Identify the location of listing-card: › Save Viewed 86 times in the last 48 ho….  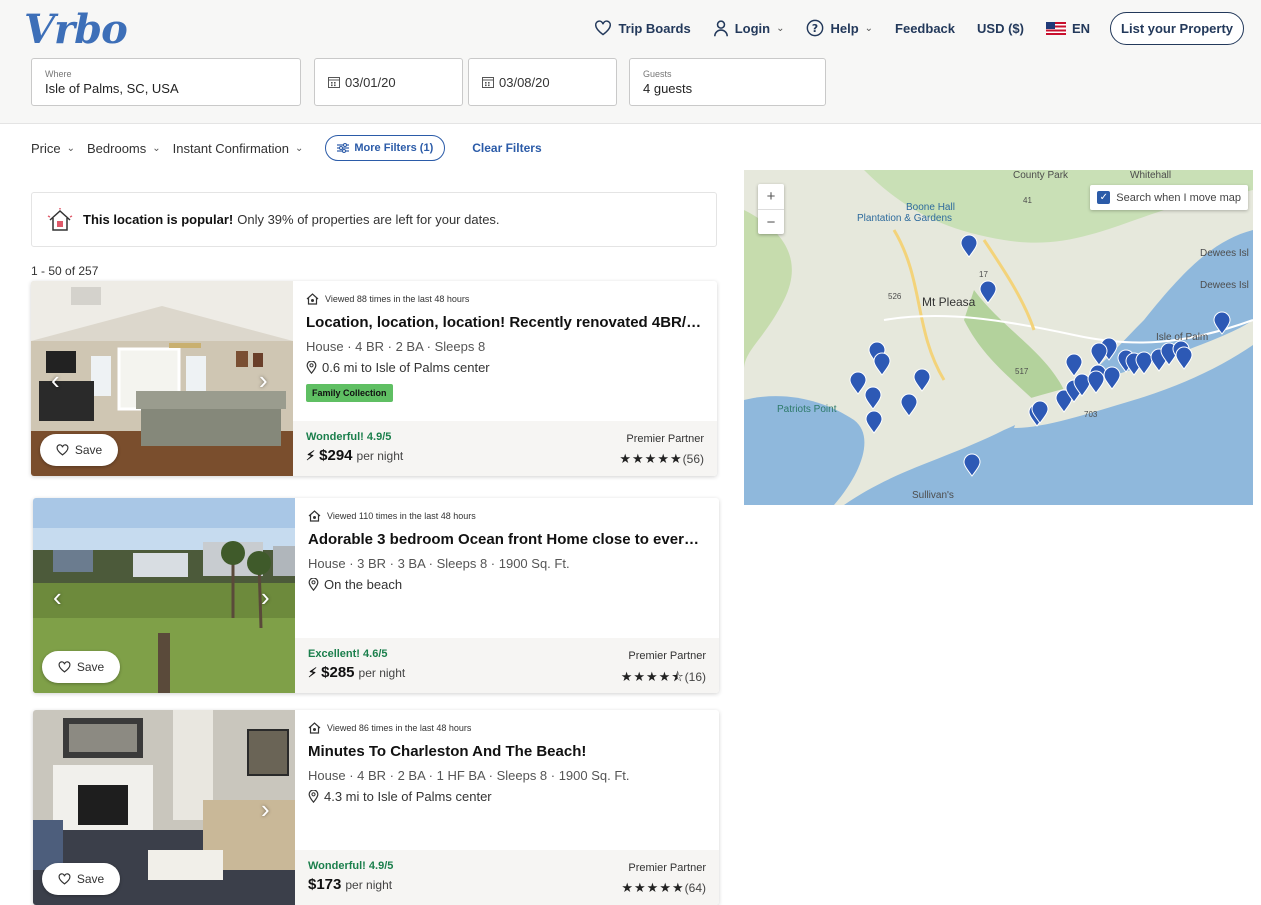
(376, 807).